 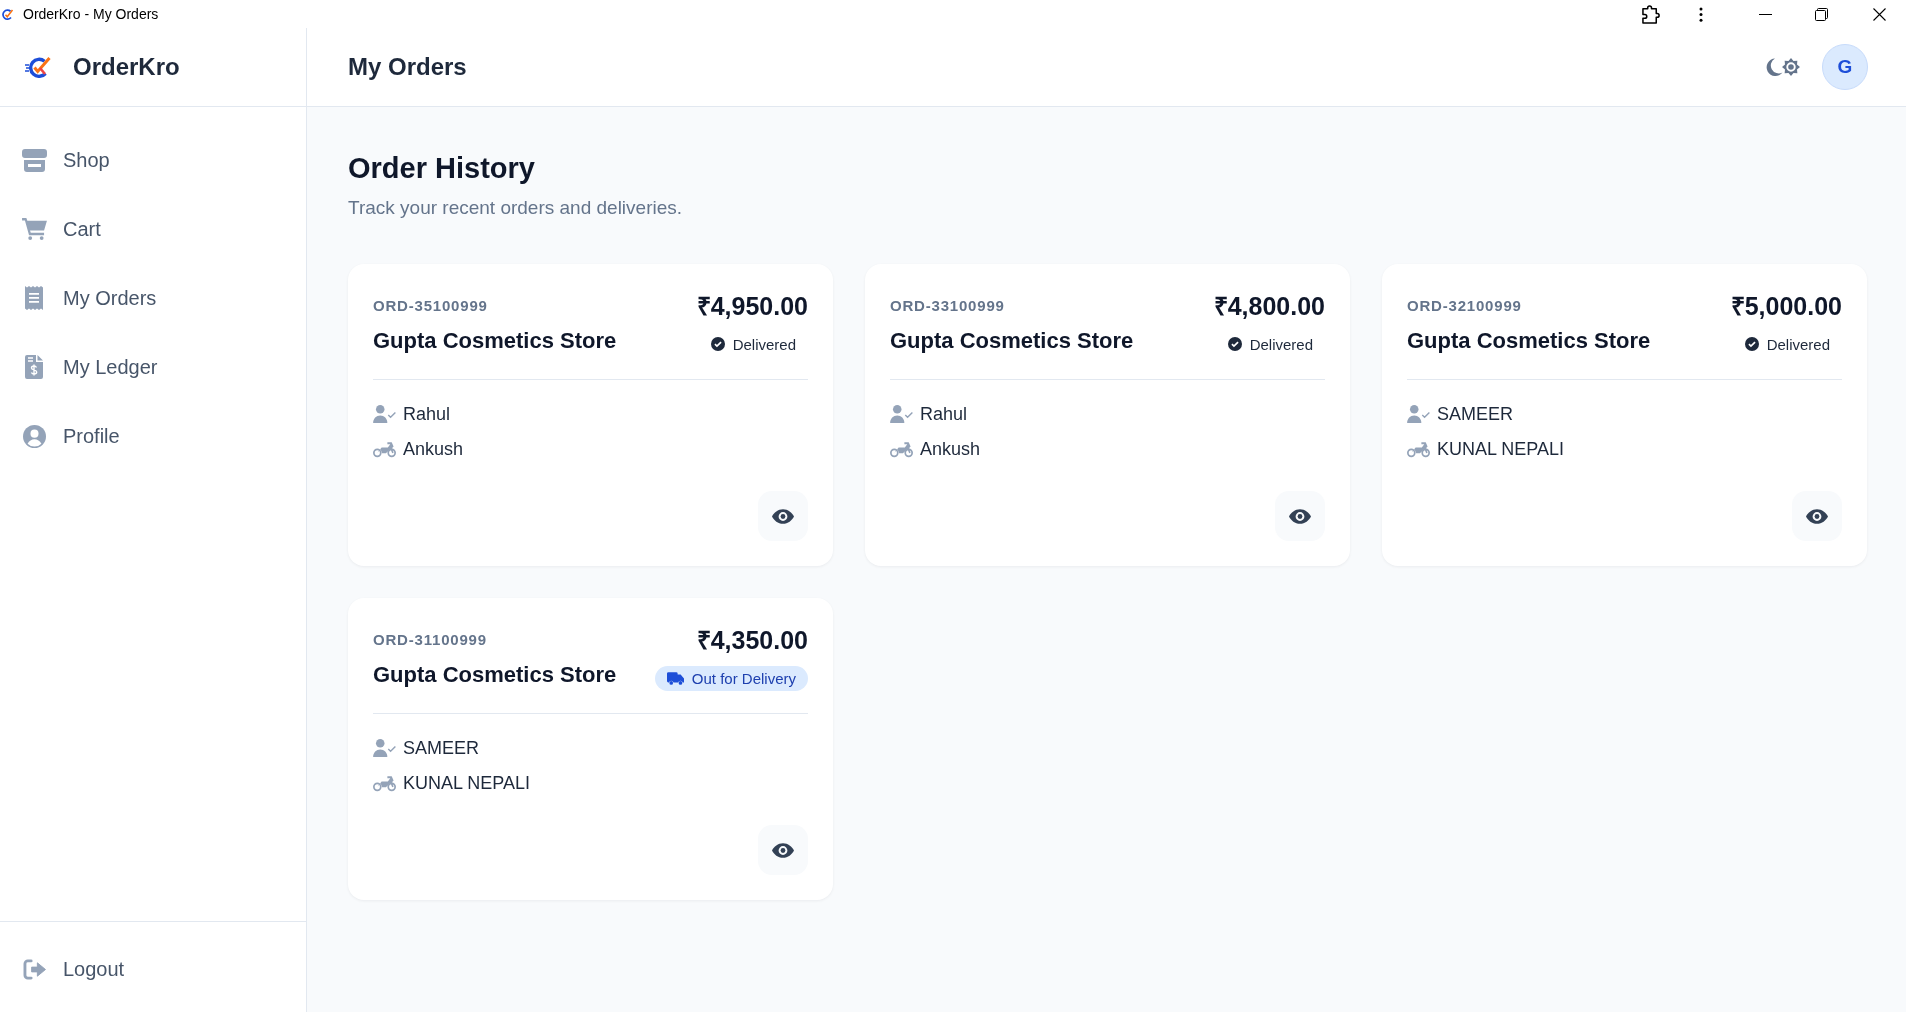 What do you see at coordinates (675, 678) in the screenshot?
I see `truck-icon` at bounding box center [675, 678].